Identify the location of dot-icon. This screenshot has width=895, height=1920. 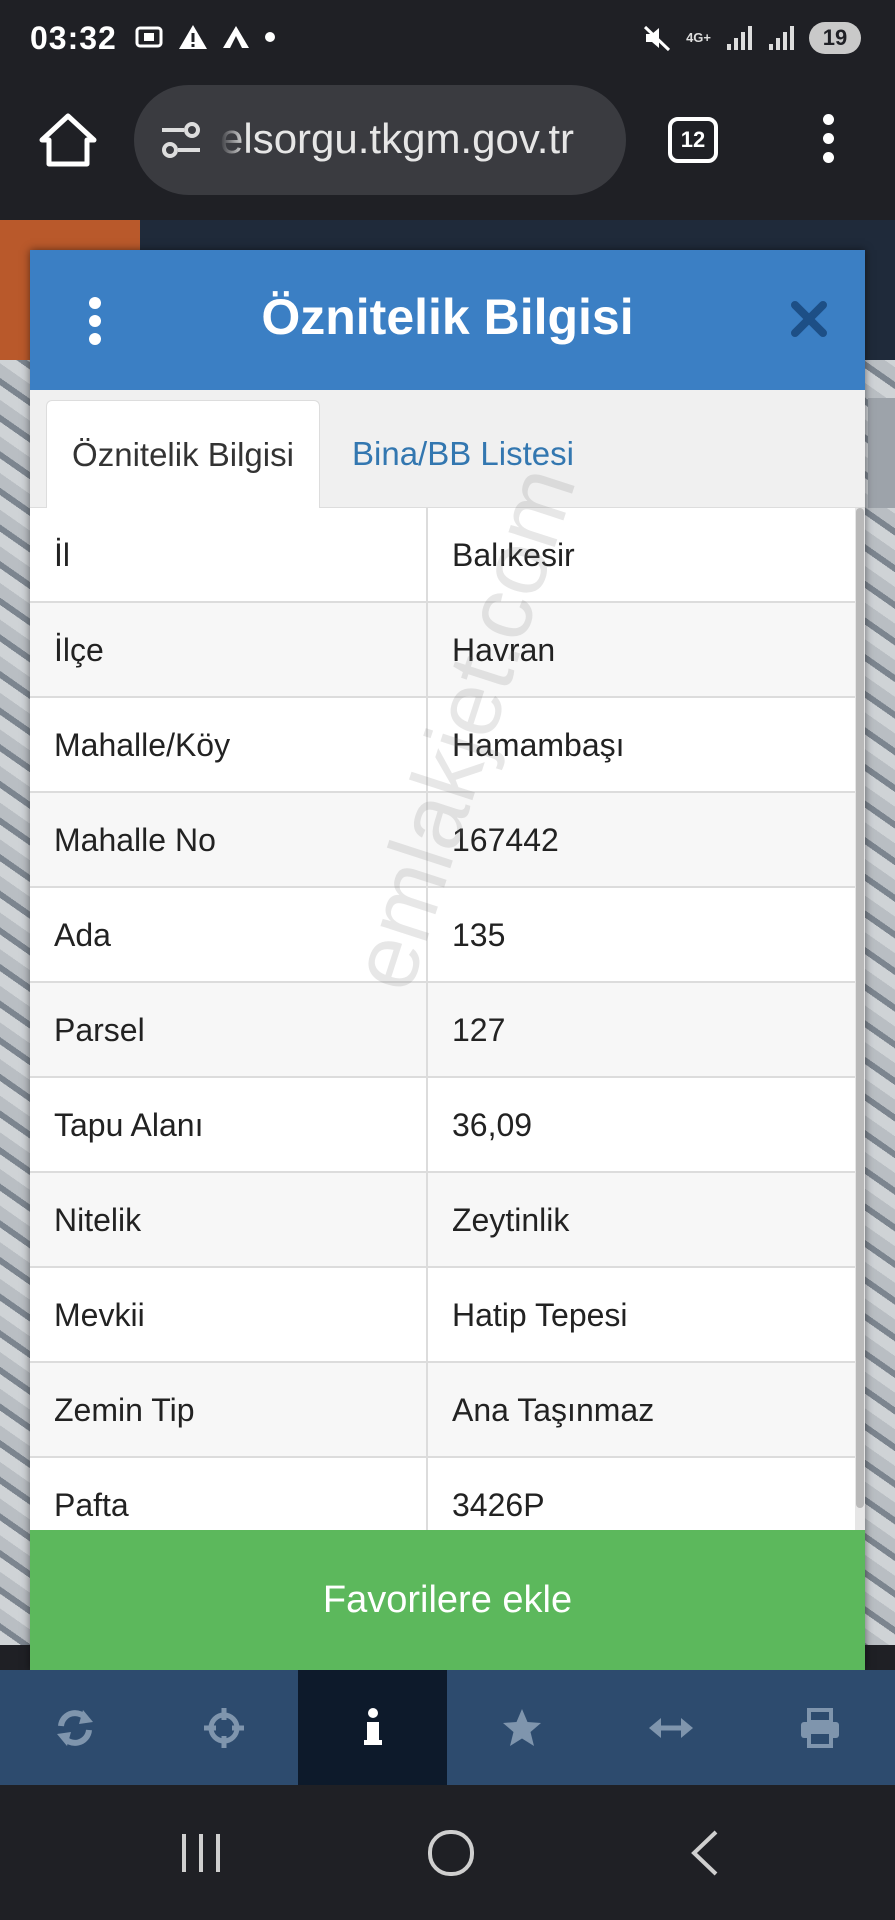
(270, 37).